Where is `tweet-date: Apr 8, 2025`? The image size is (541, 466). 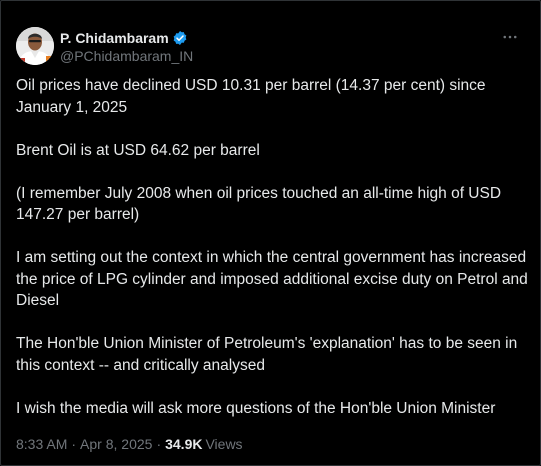 tweet-date: Apr 8, 2025 is located at coordinates (116, 444).